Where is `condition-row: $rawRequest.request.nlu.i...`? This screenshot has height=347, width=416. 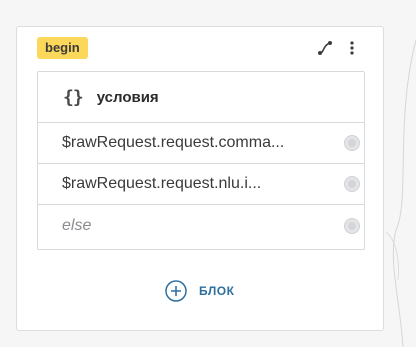
condition-row: $rawRequest.request.nlu.i... is located at coordinates (201, 184).